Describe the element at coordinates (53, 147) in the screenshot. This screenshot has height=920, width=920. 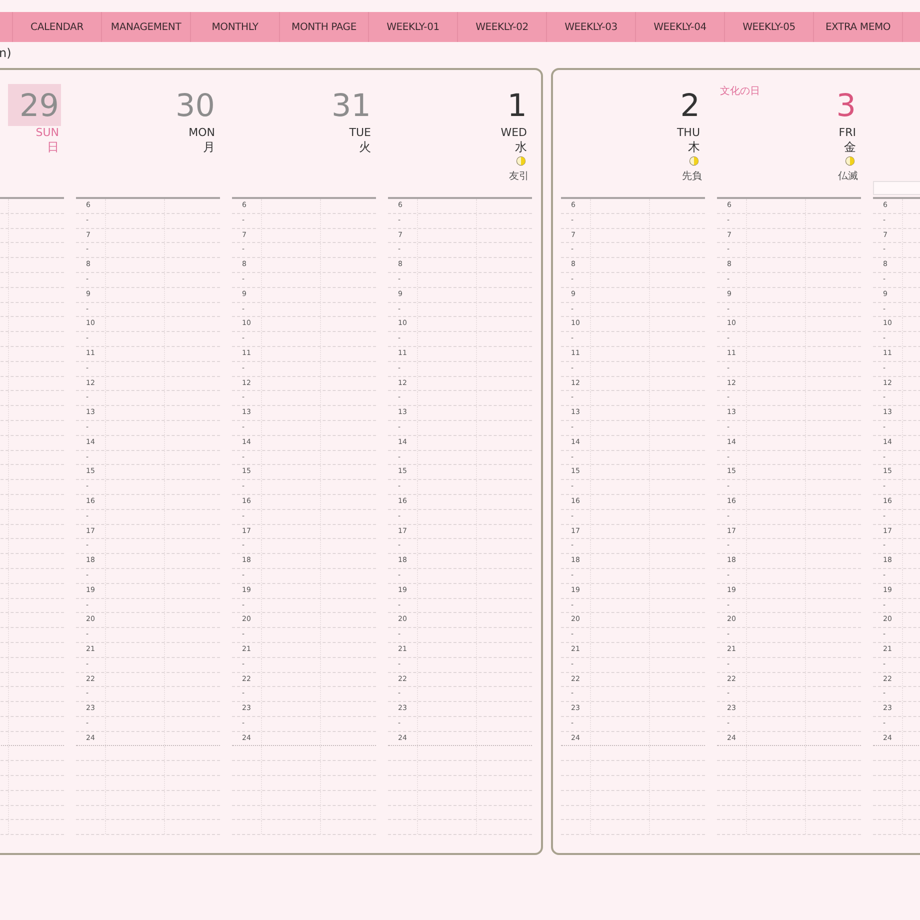
I see `weekday-kanji: 日` at that location.